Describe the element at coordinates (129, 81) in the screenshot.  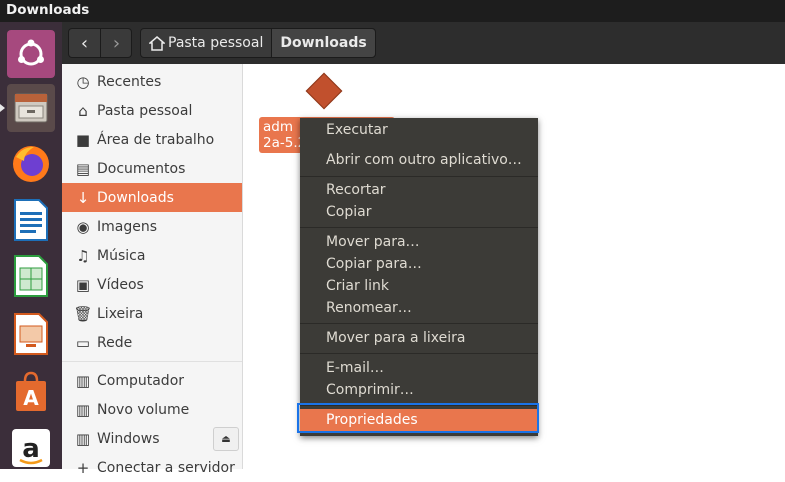
I see `sidebar-item-label: Recentes` at that location.